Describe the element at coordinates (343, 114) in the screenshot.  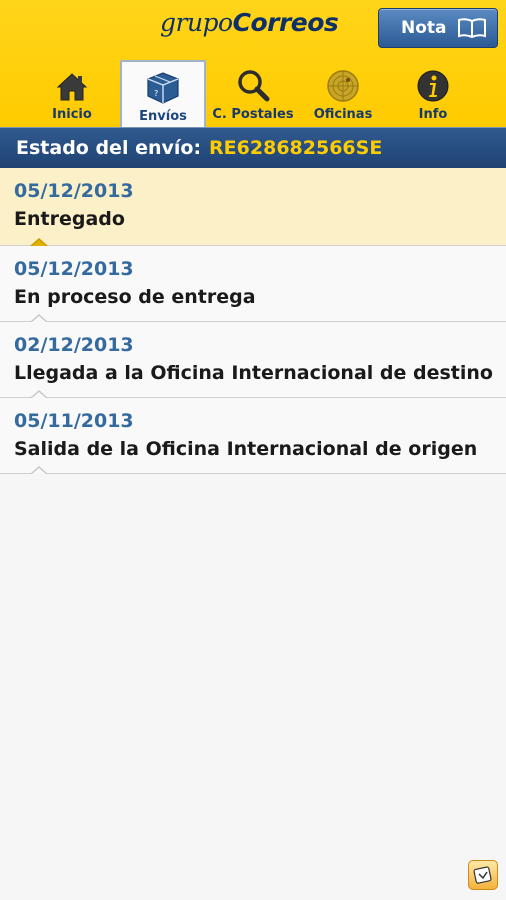
I see `tab-oficinas-label: Oficinas` at that location.